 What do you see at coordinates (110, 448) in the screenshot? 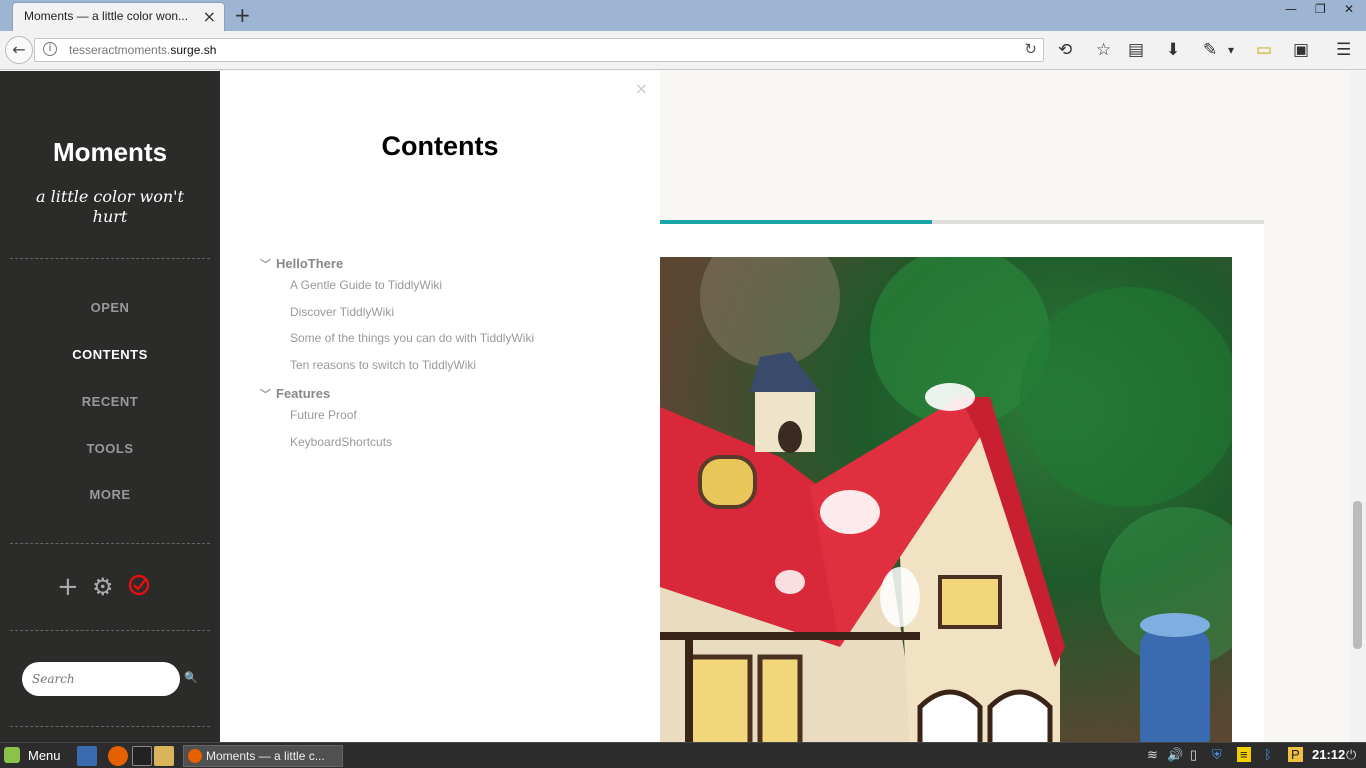
I see `nav-tools: TOOLS` at bounding box center [110, 448].